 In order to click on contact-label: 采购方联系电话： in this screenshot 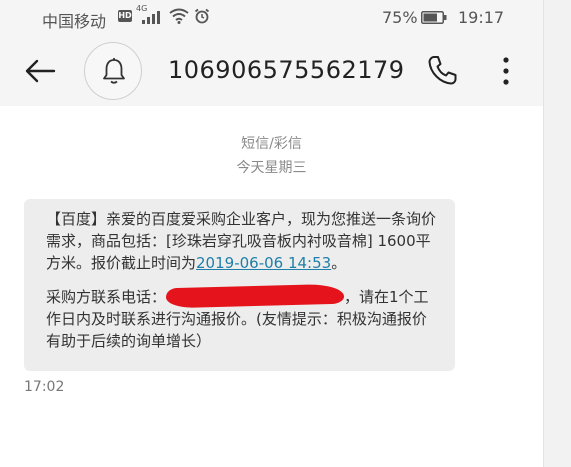, I will do `click(106, 297)`.